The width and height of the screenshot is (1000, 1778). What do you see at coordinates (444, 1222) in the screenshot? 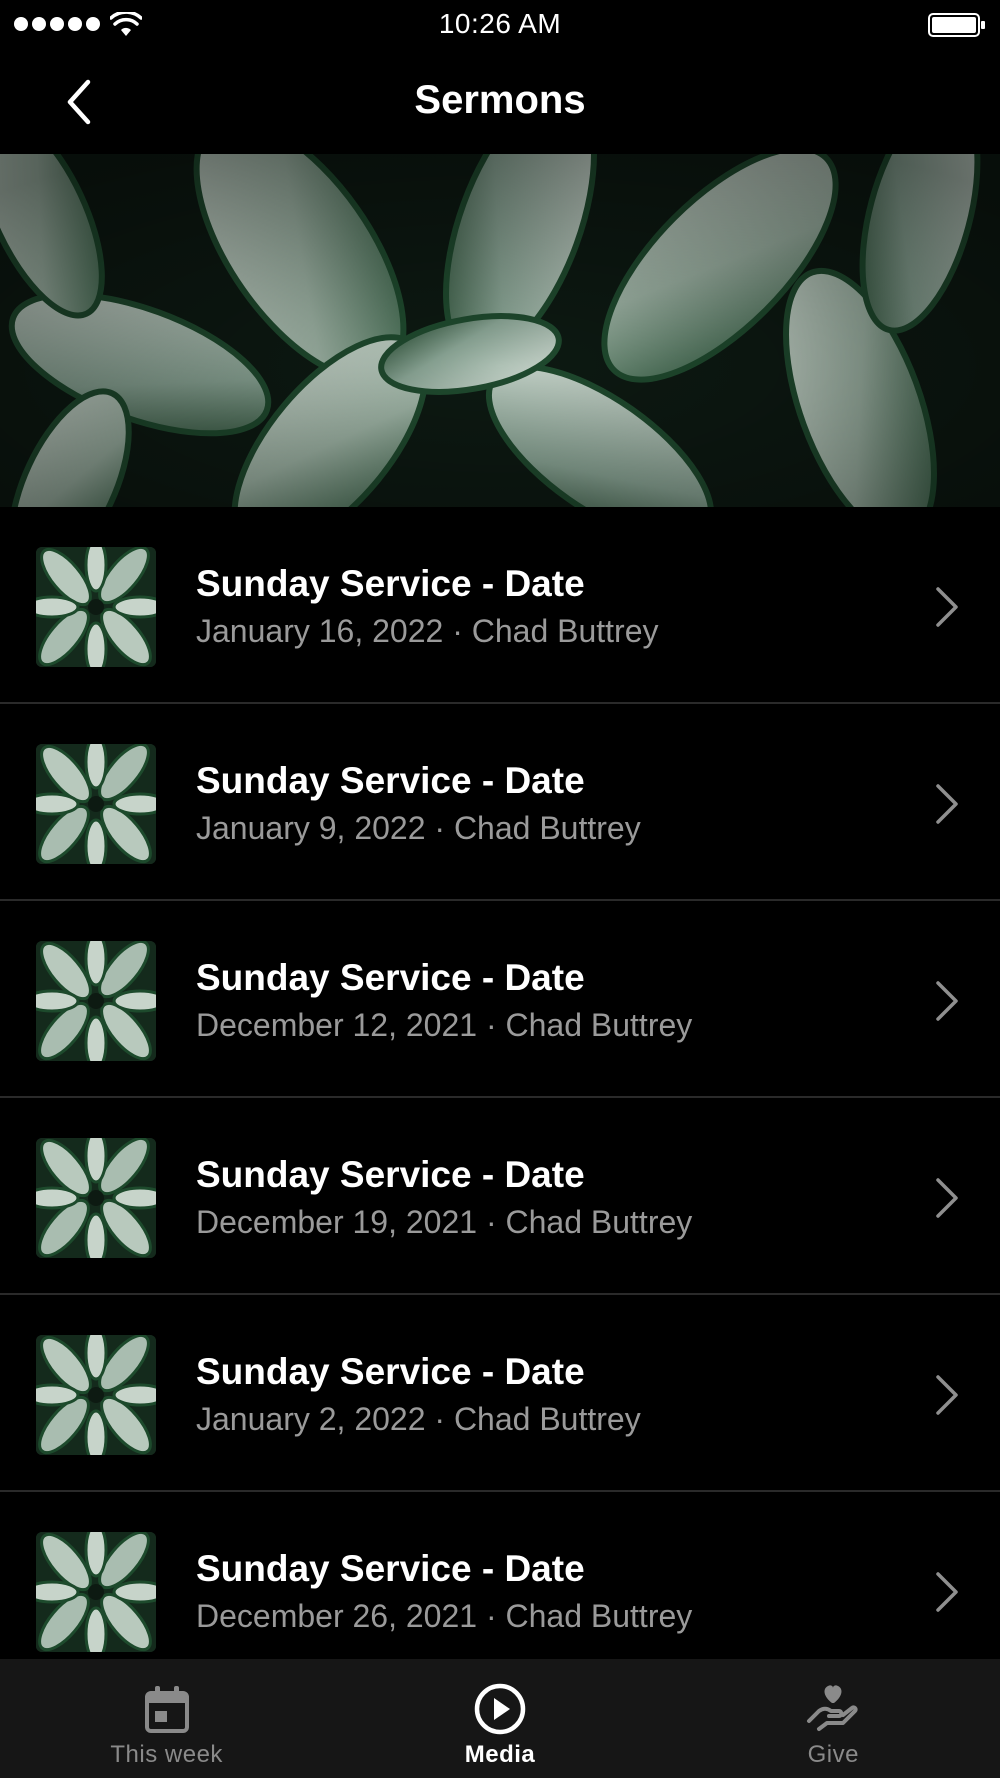
I see `sermon-subtitle: December 19, 2021 · Chad Buttrey` at bounding box center [444, 1222].